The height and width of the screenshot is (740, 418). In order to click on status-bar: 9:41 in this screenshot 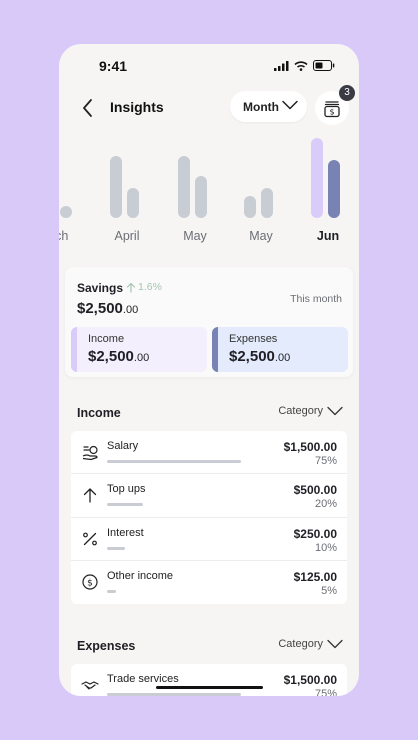, I will do `click(209, 66)`.